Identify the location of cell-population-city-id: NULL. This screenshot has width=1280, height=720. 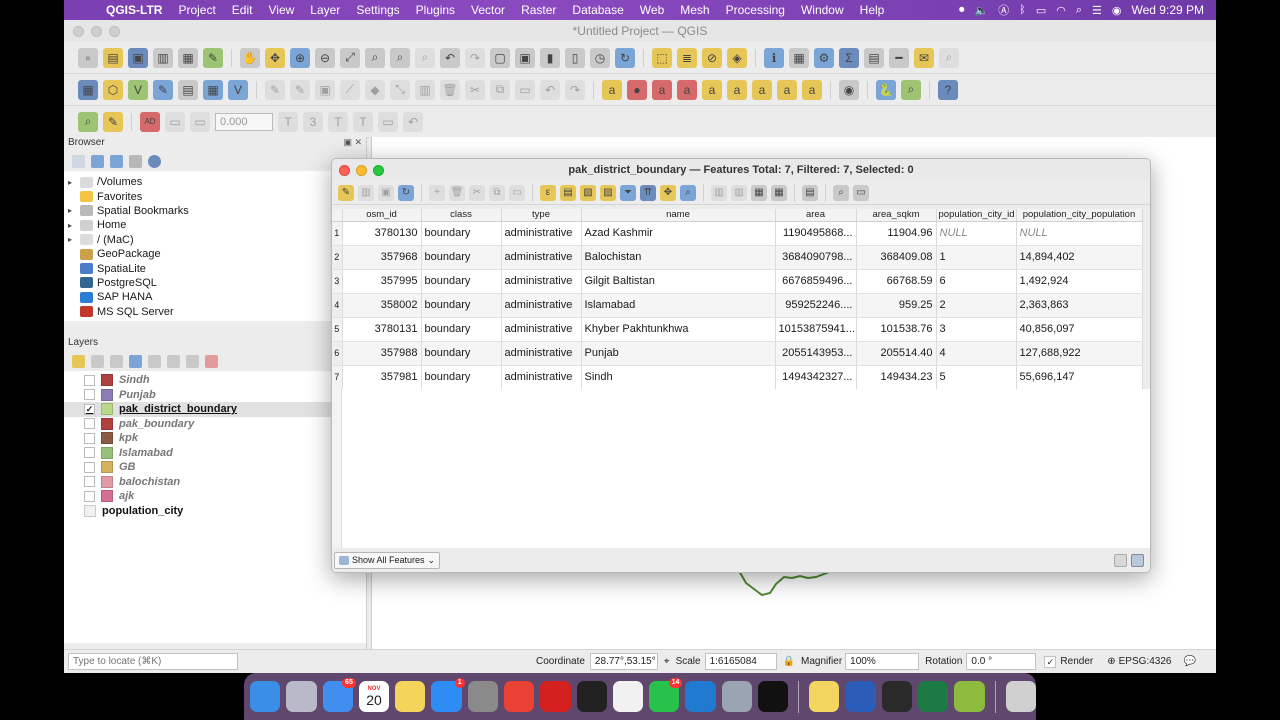
(976, 233).